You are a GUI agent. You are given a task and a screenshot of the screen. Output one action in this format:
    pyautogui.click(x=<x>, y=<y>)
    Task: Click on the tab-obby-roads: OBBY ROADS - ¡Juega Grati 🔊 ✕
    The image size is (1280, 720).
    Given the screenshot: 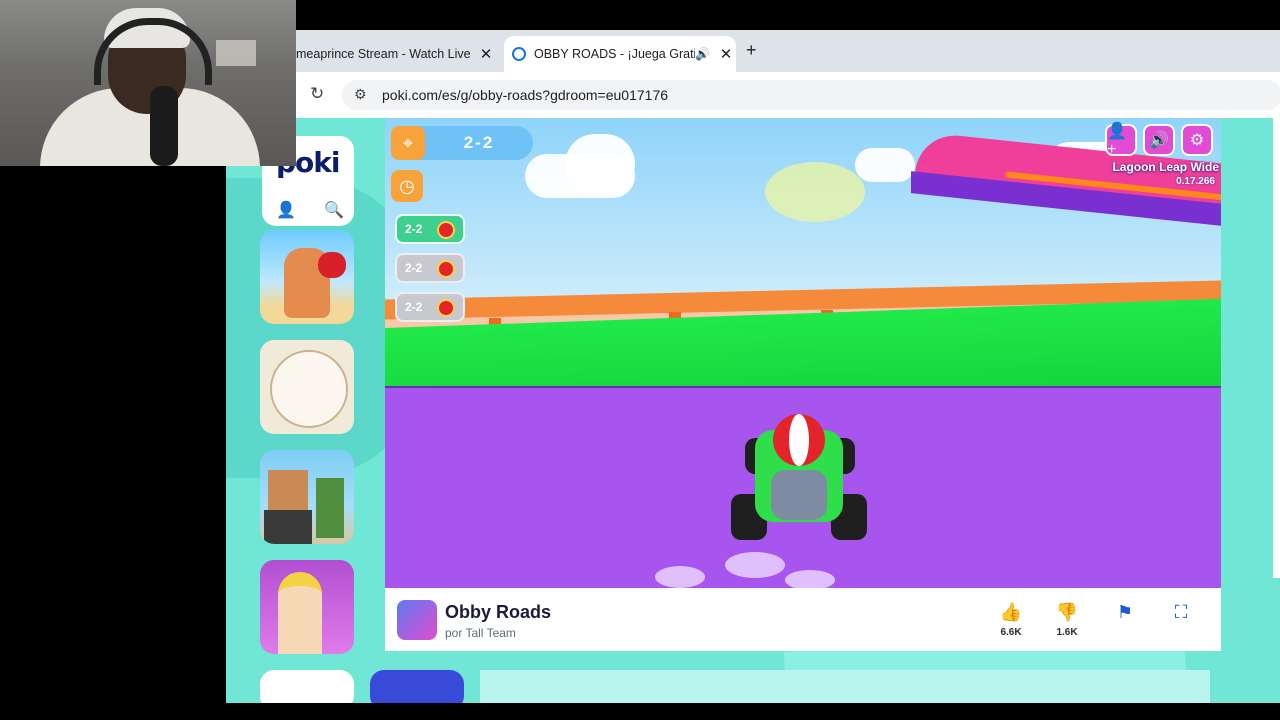 What is the action you would take?
    pyautogui.click(x=620, y=54)
    